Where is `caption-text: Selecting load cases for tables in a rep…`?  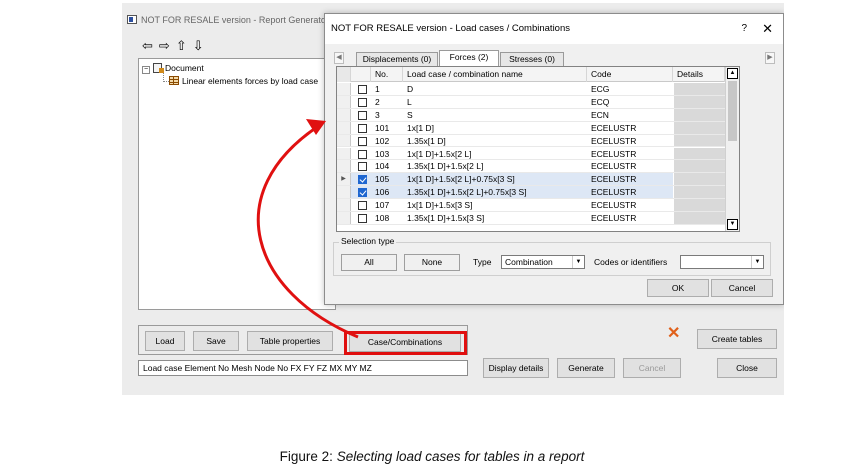
caption-text: Selecting load cases for tables in a rep… is located at coordinates (460, 456).